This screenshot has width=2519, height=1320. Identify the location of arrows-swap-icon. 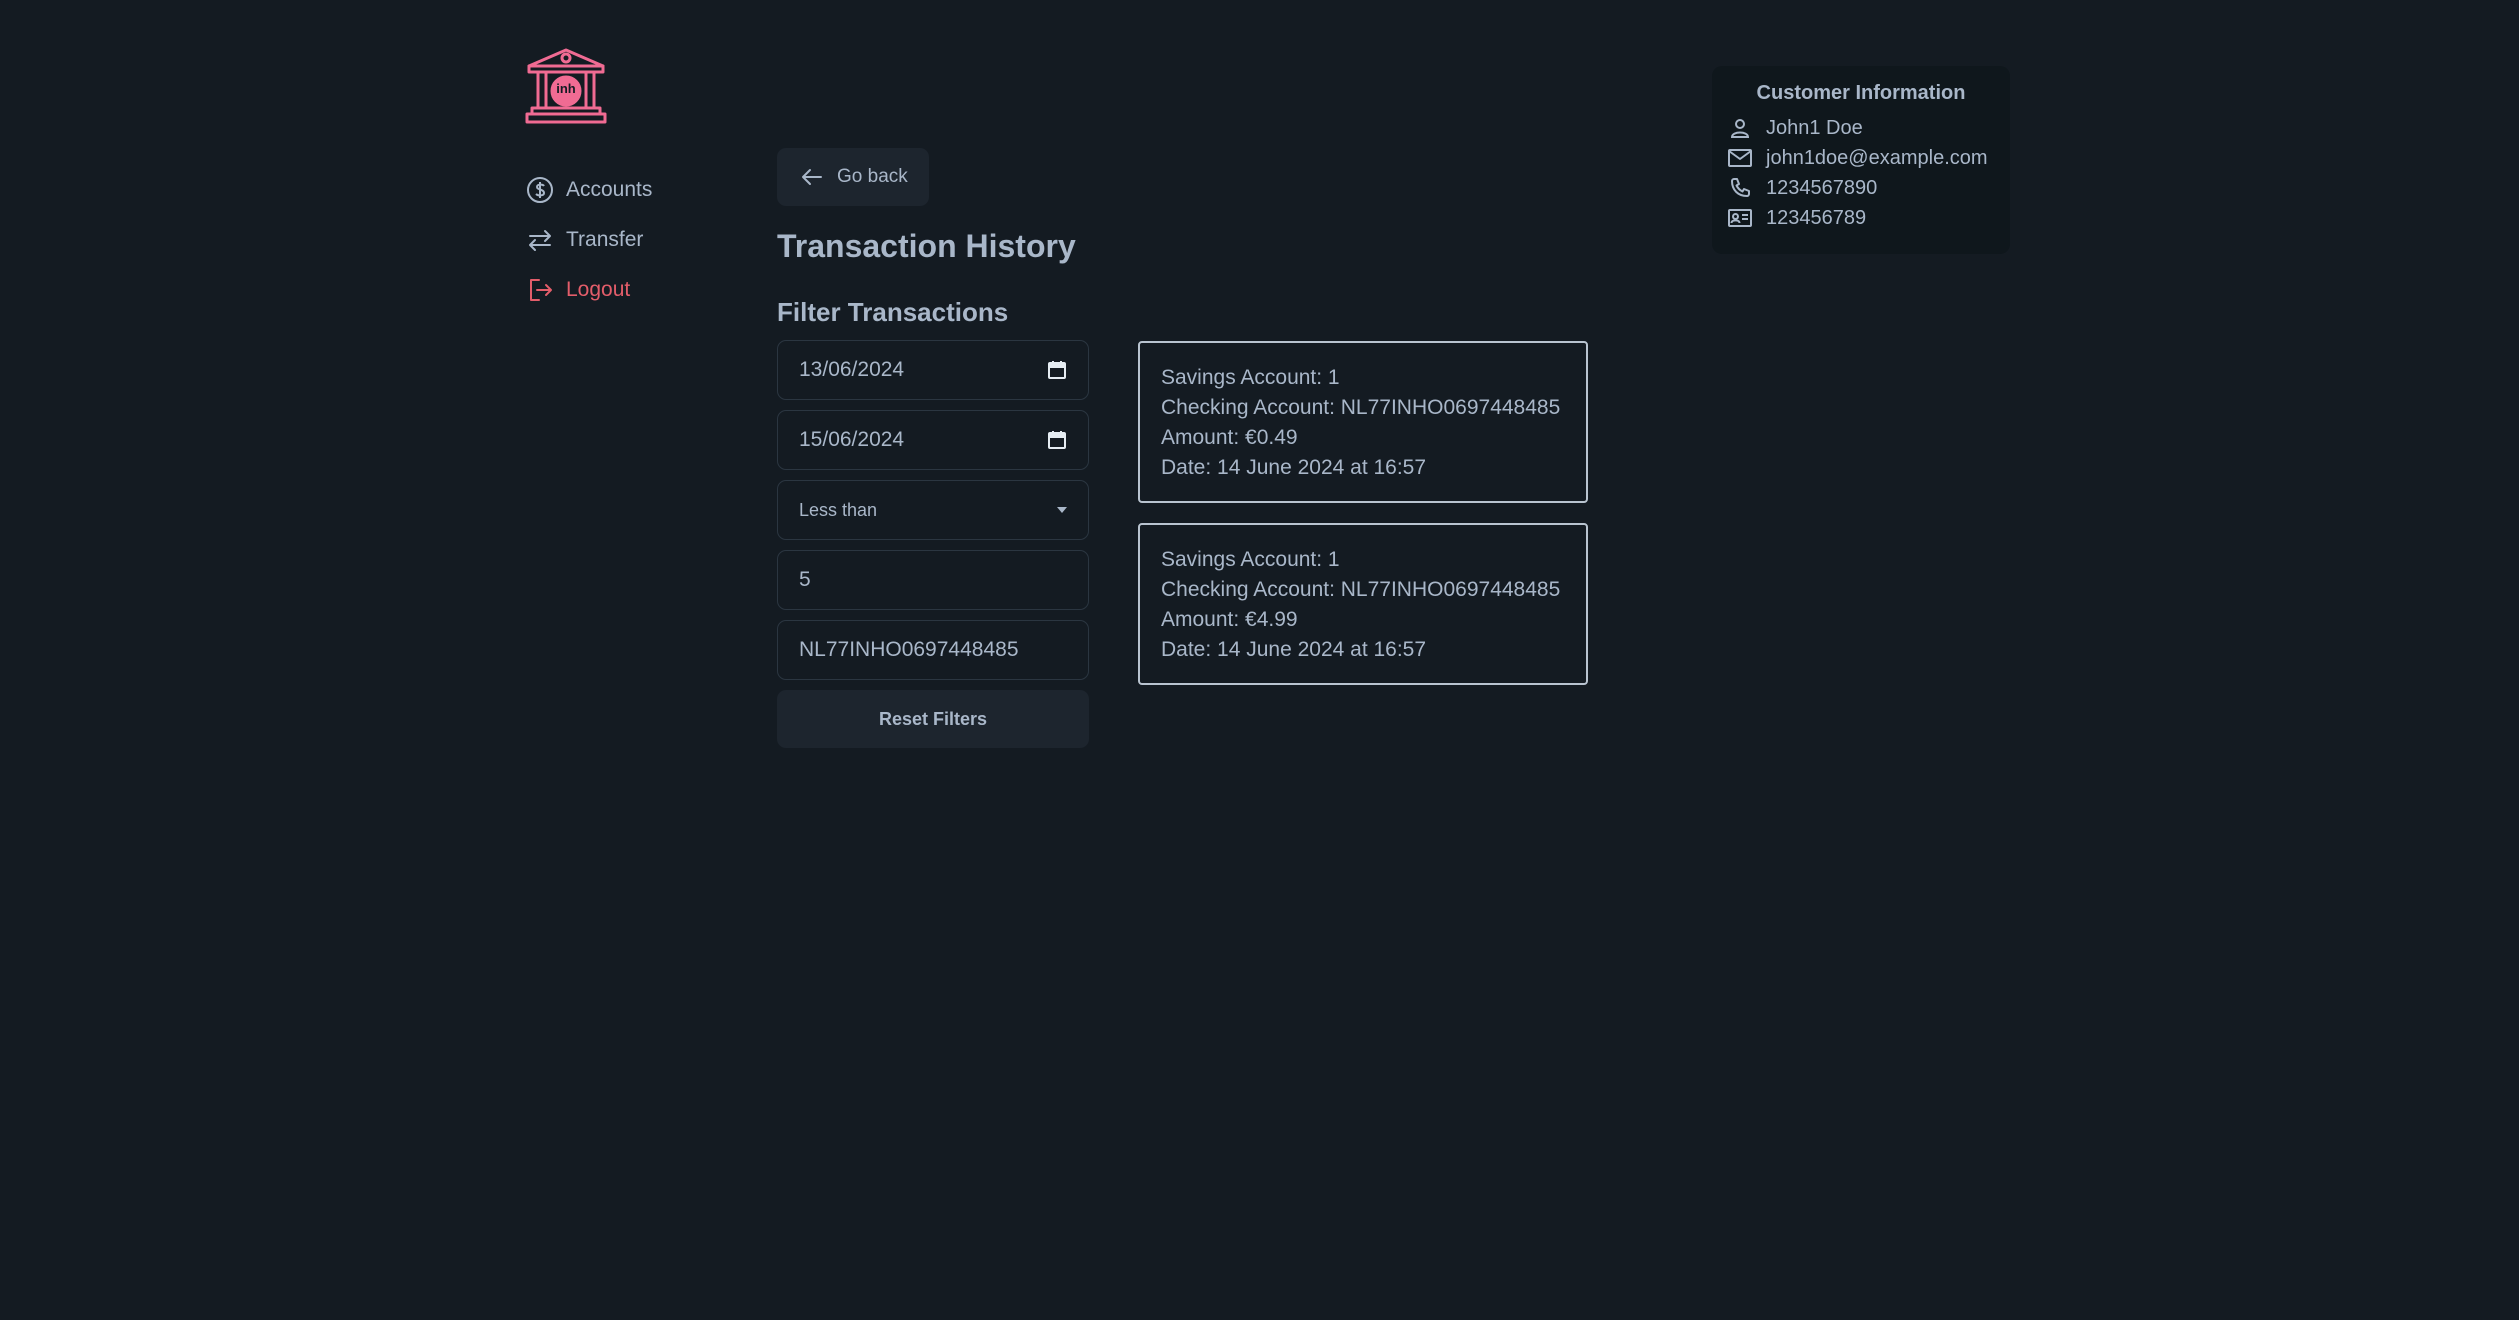
(540, 240).